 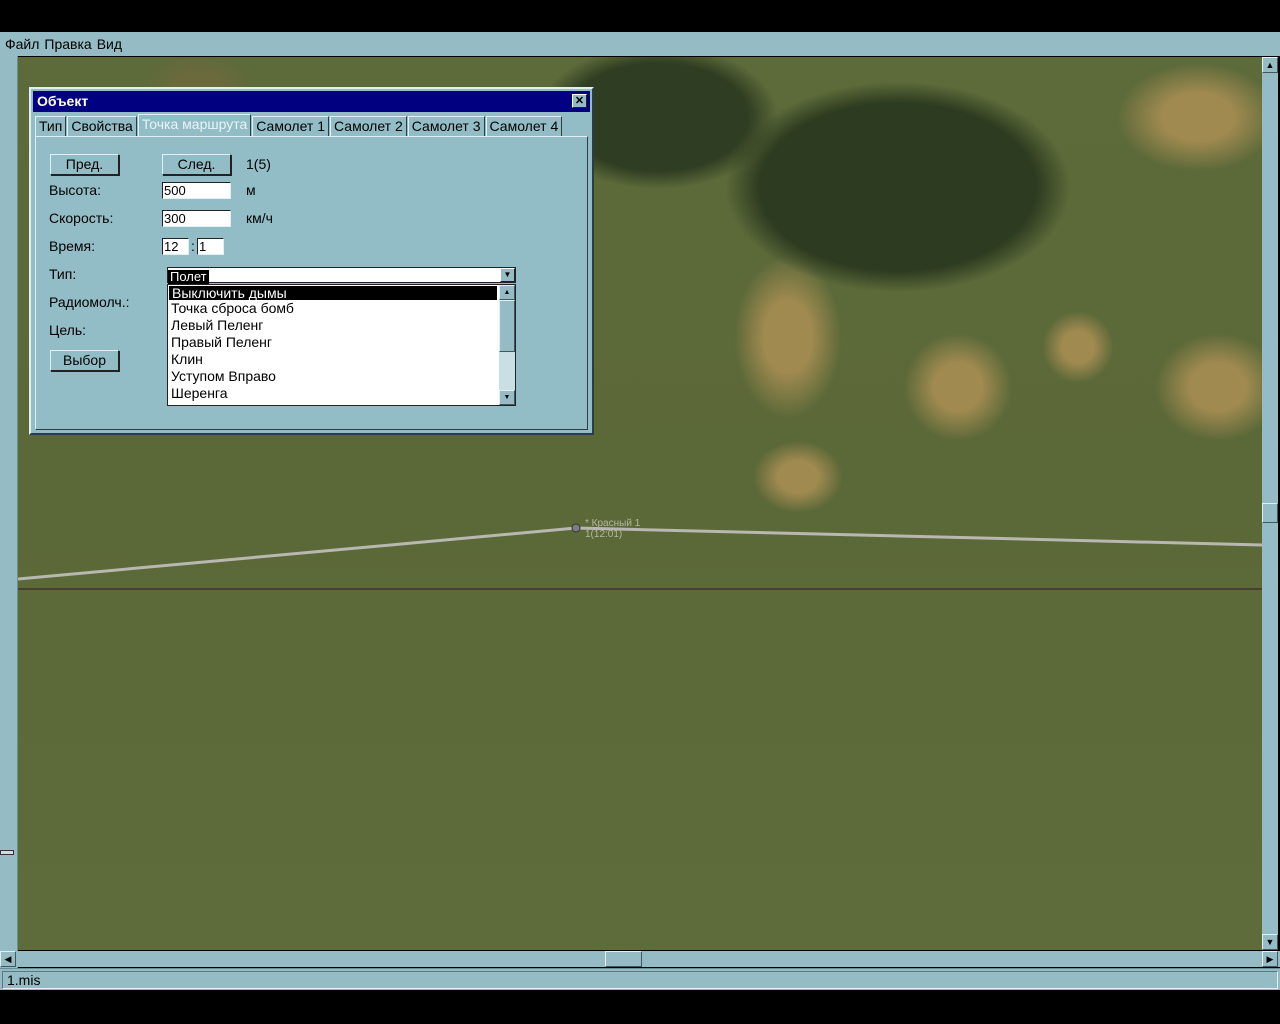 What do you see at coordinates (332, 376) in the screenshot?
I see `list-item: Уступом Вправо` at bounding box center [332, 376].